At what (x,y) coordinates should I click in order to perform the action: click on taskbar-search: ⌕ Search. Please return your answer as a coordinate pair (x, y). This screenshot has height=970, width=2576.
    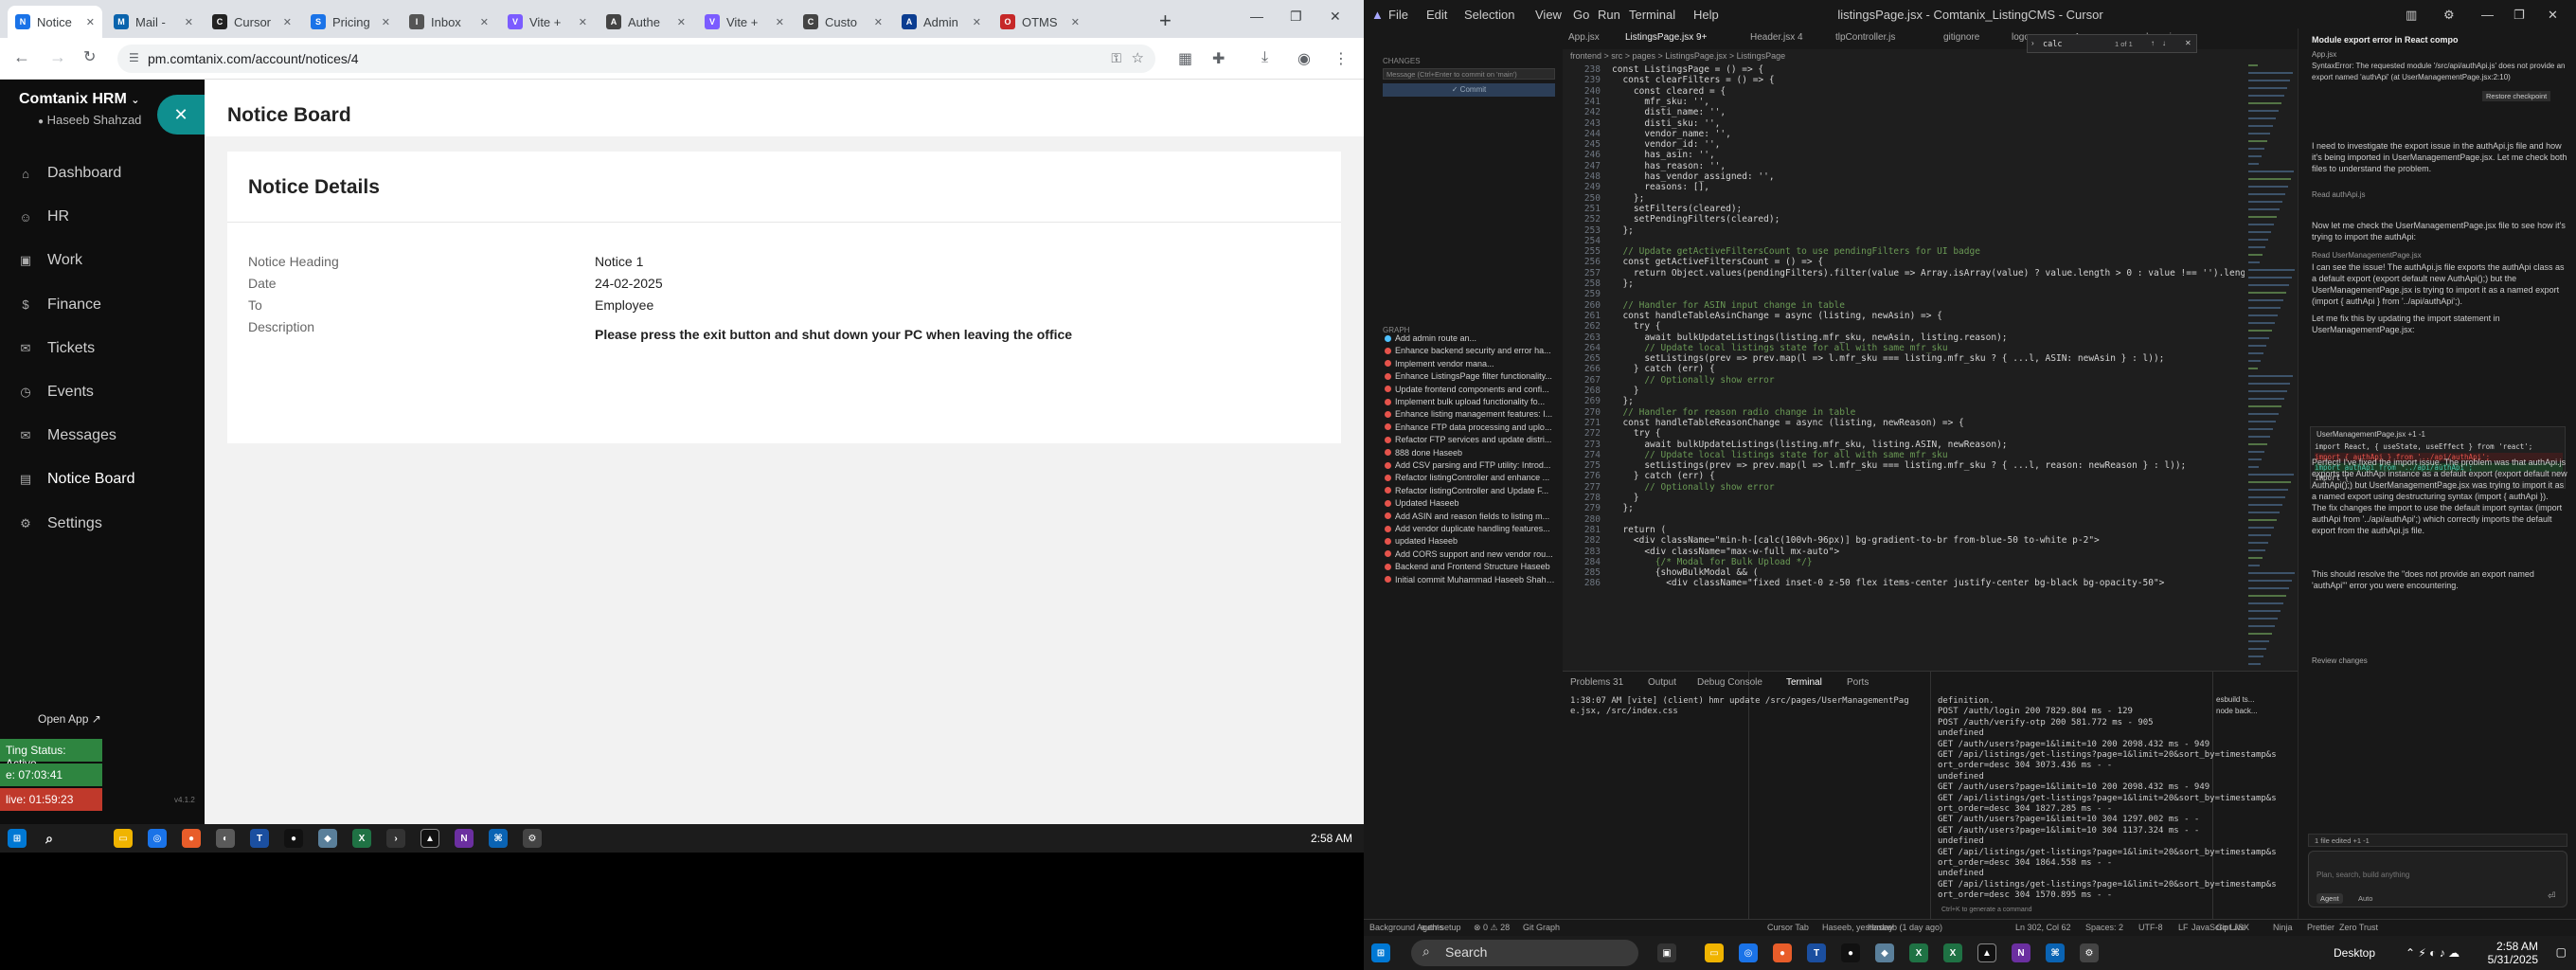
    Looking at the image, I should click on (1524, 953).